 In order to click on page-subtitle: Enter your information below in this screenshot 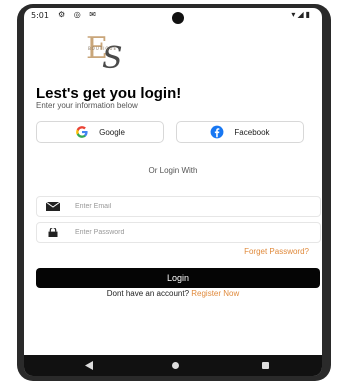, I will do `click(87, 105)`.